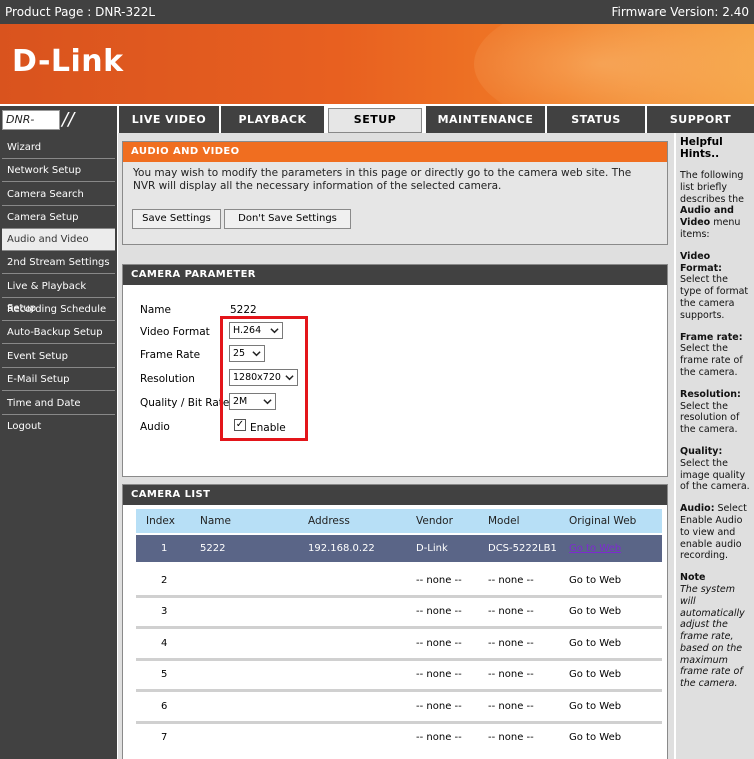 This screenshot has width=754, height=759. Describe the element at coordinates (271, 119) in the screenshot. I see `tab-playback: PLAYBACK` at that location.